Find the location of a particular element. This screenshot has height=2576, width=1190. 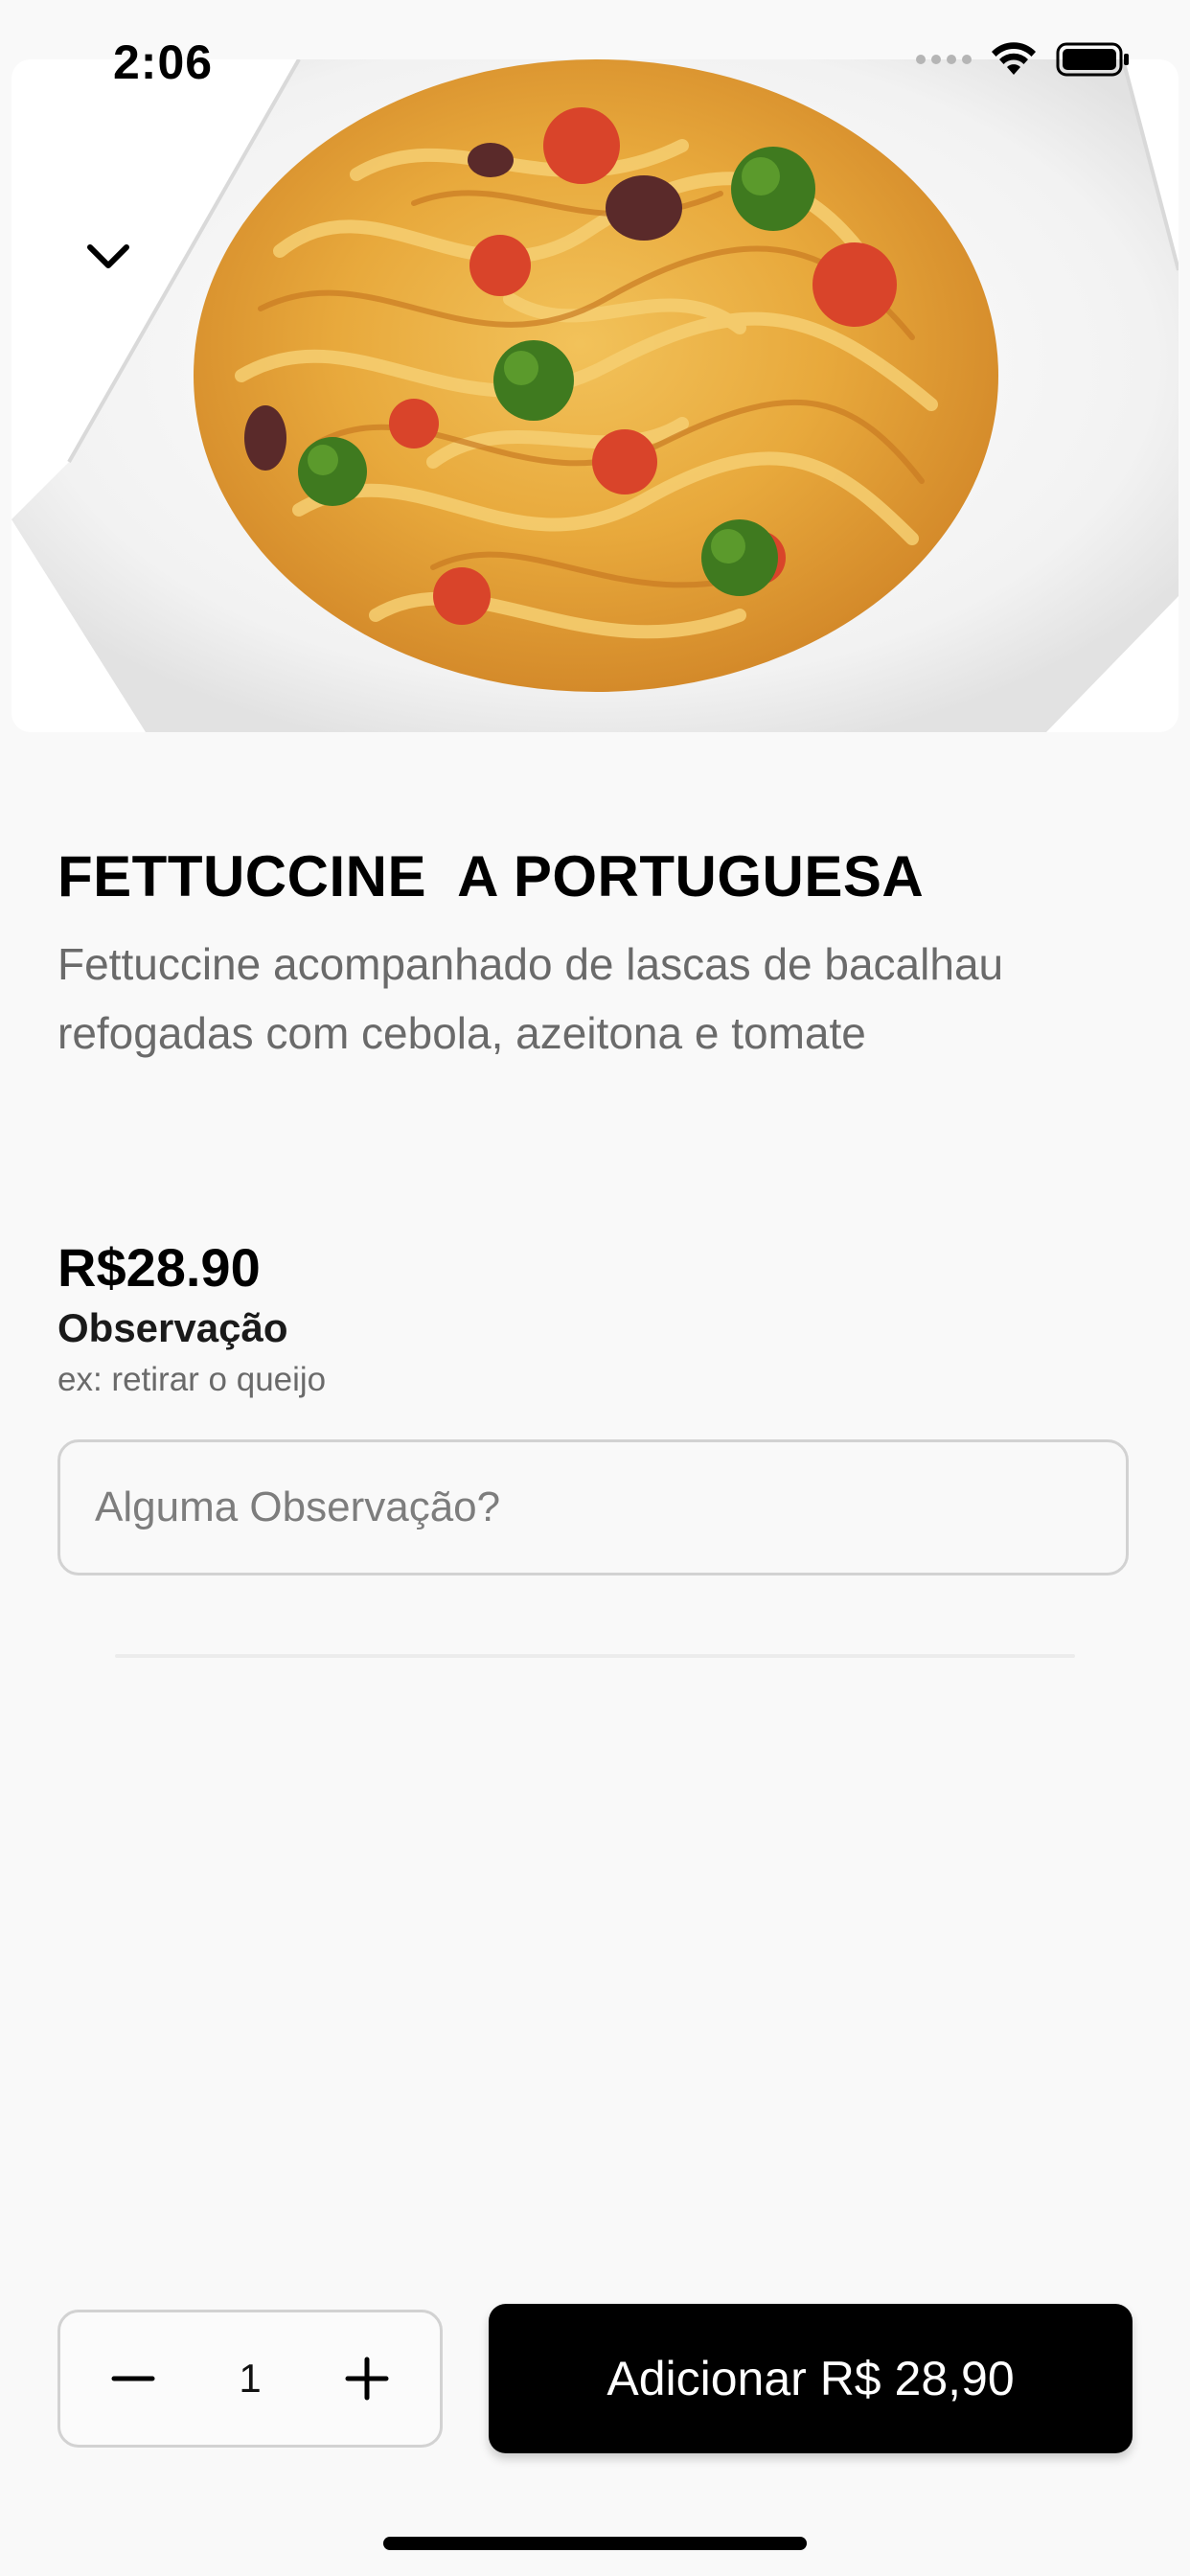

status-bar: 2:06 is located at coordinates (595, 63).